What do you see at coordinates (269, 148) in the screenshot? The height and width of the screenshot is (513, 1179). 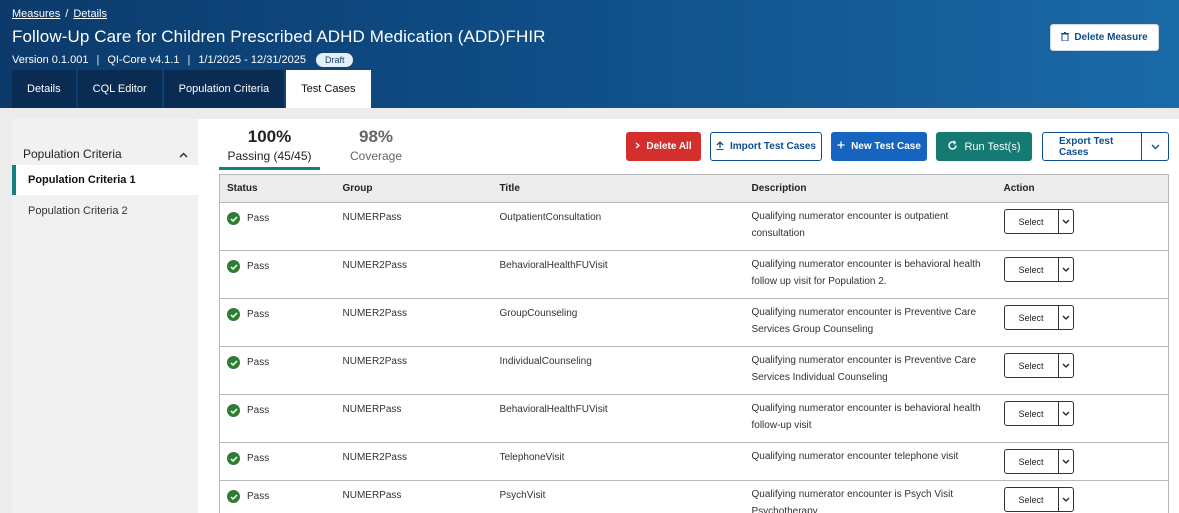 I see `passing-stat-tab: 100% Passing (45/45)` at bounding box center [269, 148].